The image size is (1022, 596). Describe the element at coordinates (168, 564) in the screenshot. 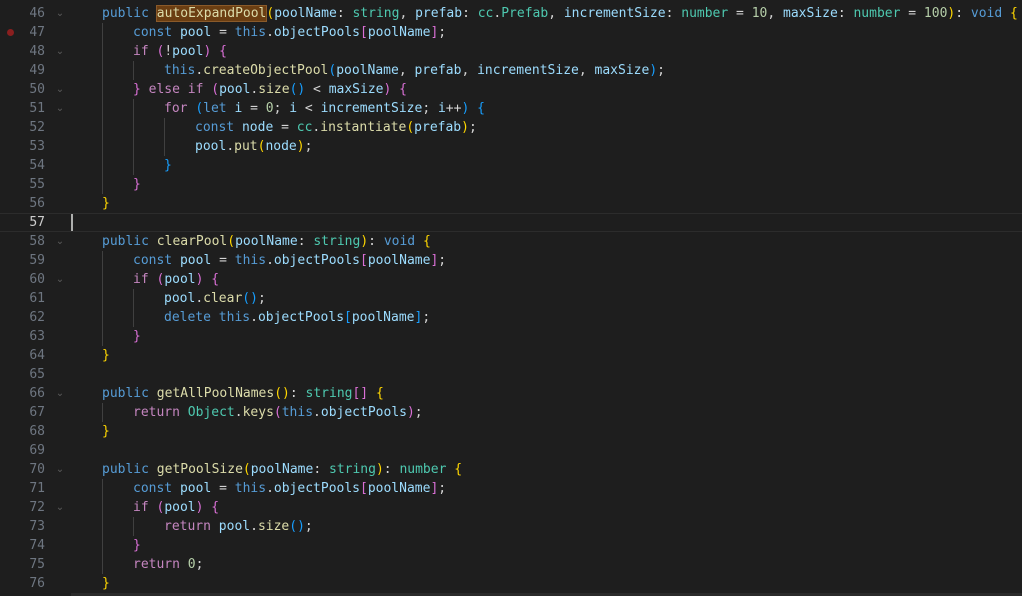

I see `code-text: return 0;` at that location.